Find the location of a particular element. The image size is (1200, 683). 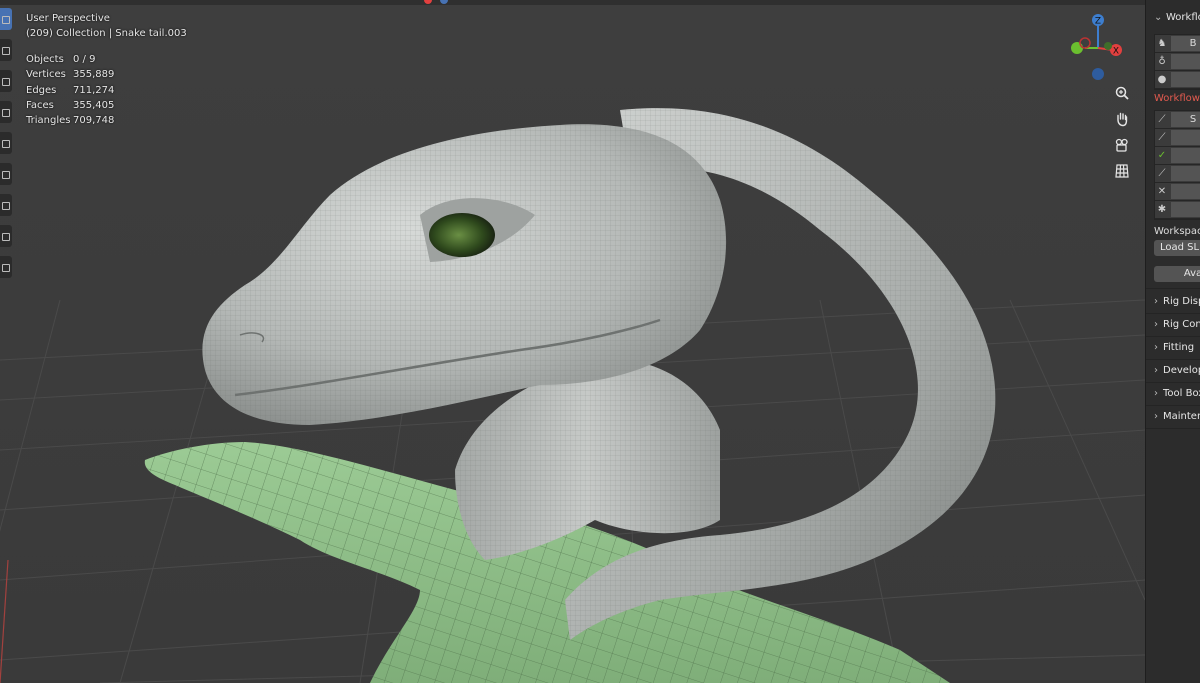

stat-value: 709,748 is located at coordinates (94, 121).